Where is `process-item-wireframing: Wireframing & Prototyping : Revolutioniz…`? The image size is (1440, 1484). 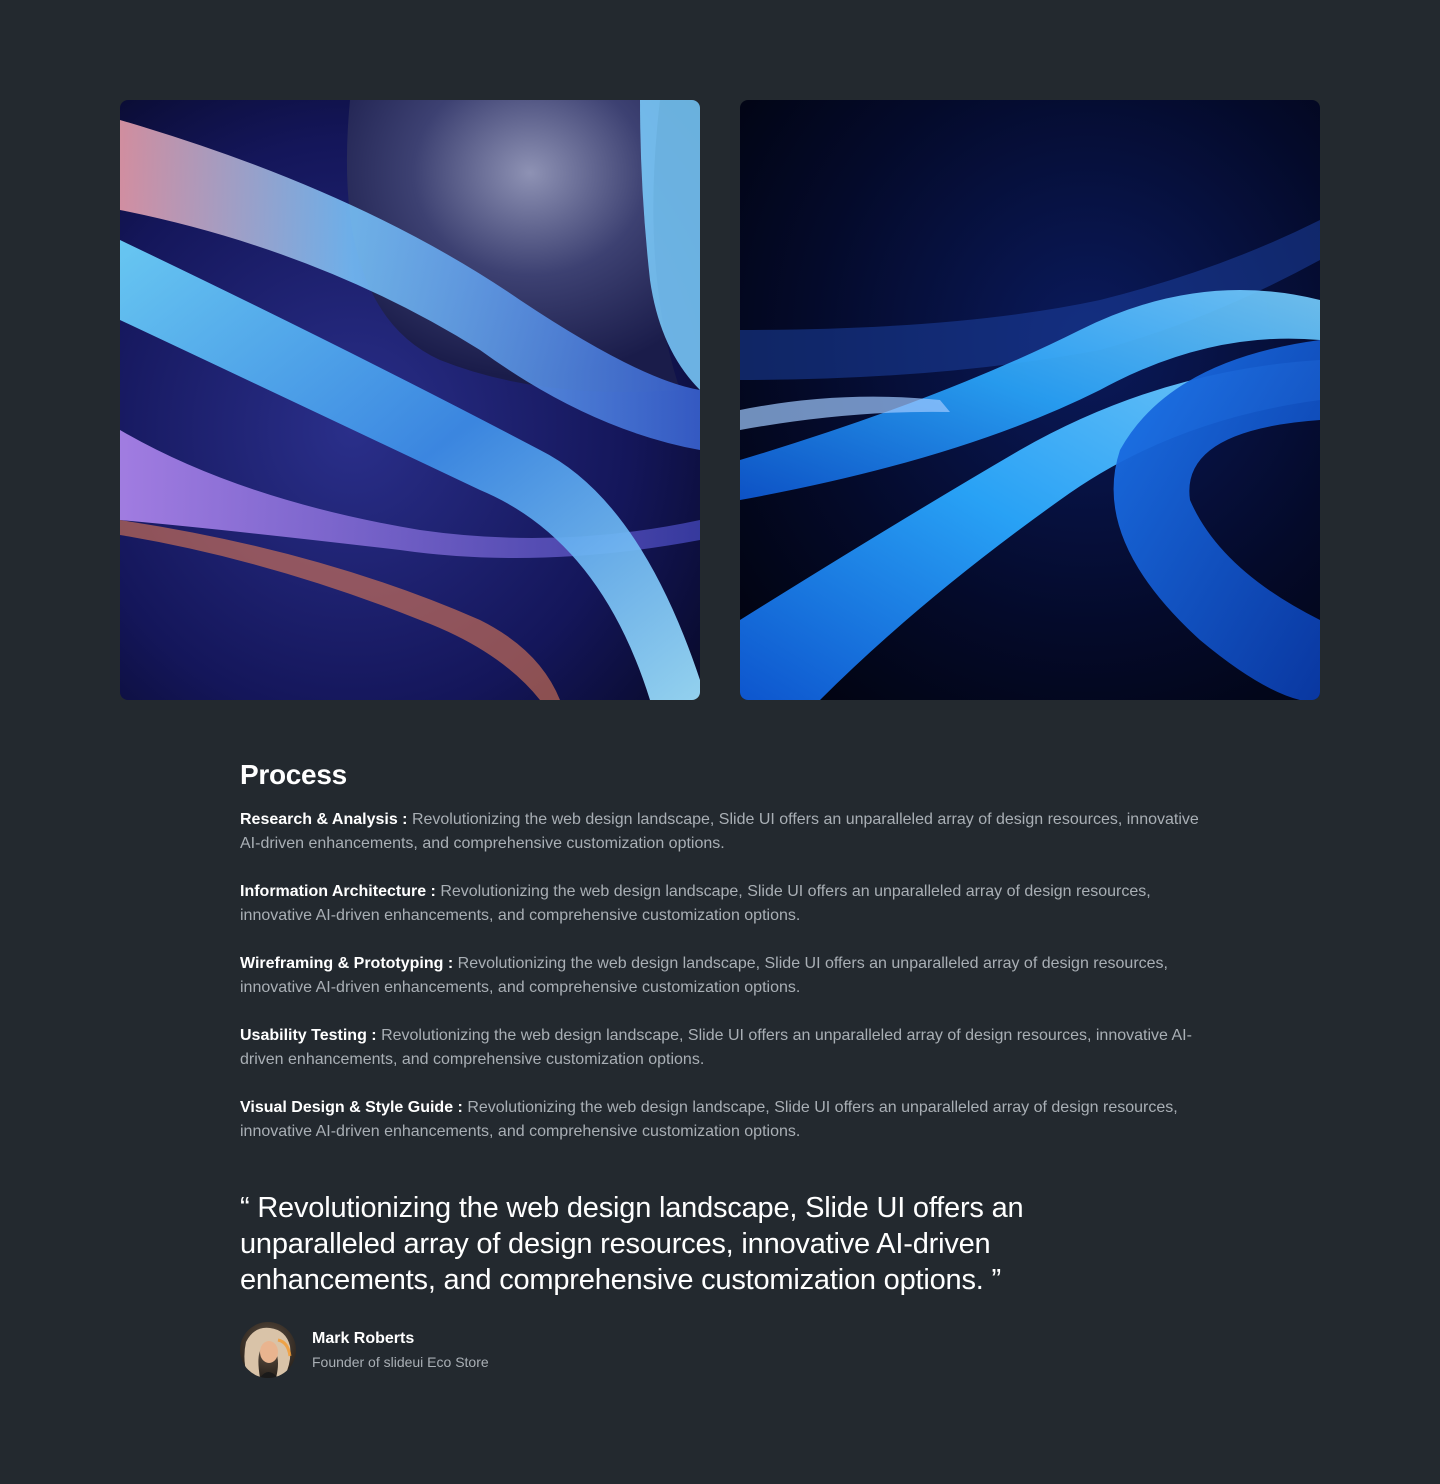
process-item-wireframing: Wireframing & Prototyping : Revolutioniz… is located at coordinates (720, 976).